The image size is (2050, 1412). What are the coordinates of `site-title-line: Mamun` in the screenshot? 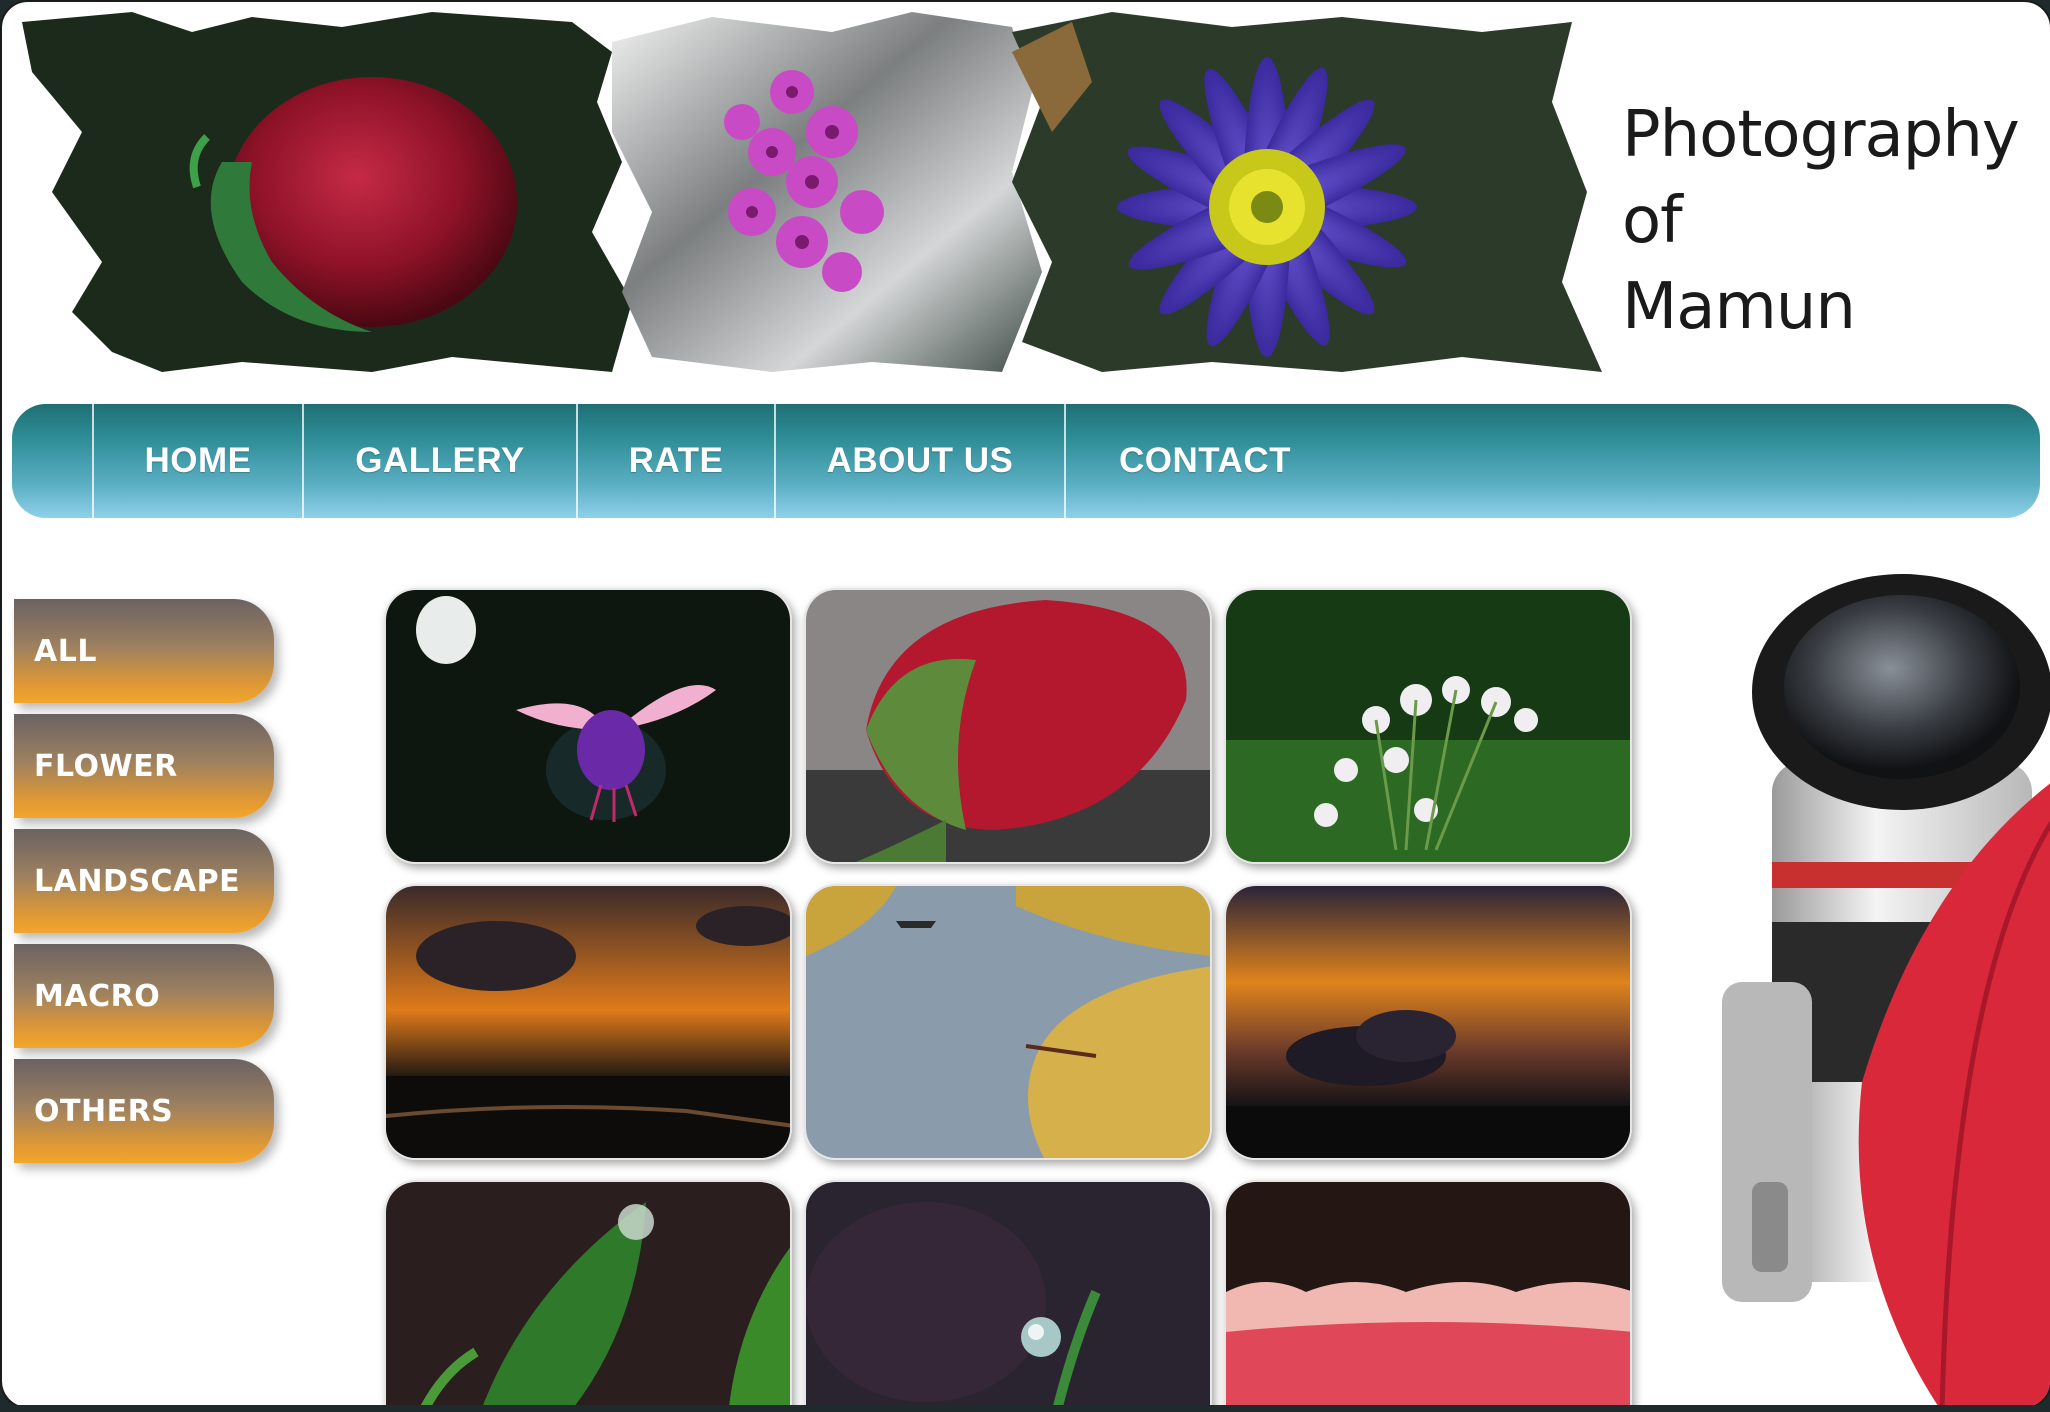 It's located at (1739, 307).